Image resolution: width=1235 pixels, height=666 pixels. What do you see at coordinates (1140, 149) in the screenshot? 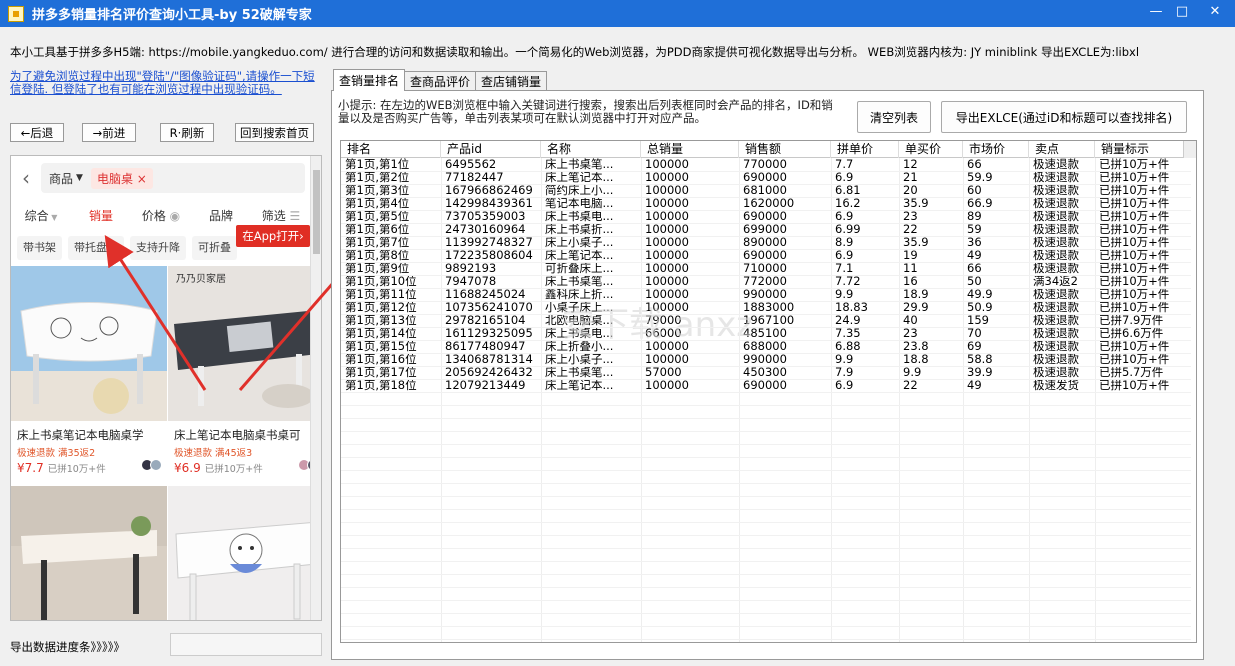
I see `column-header: 销量标示` at bounding box center [1140, 149].